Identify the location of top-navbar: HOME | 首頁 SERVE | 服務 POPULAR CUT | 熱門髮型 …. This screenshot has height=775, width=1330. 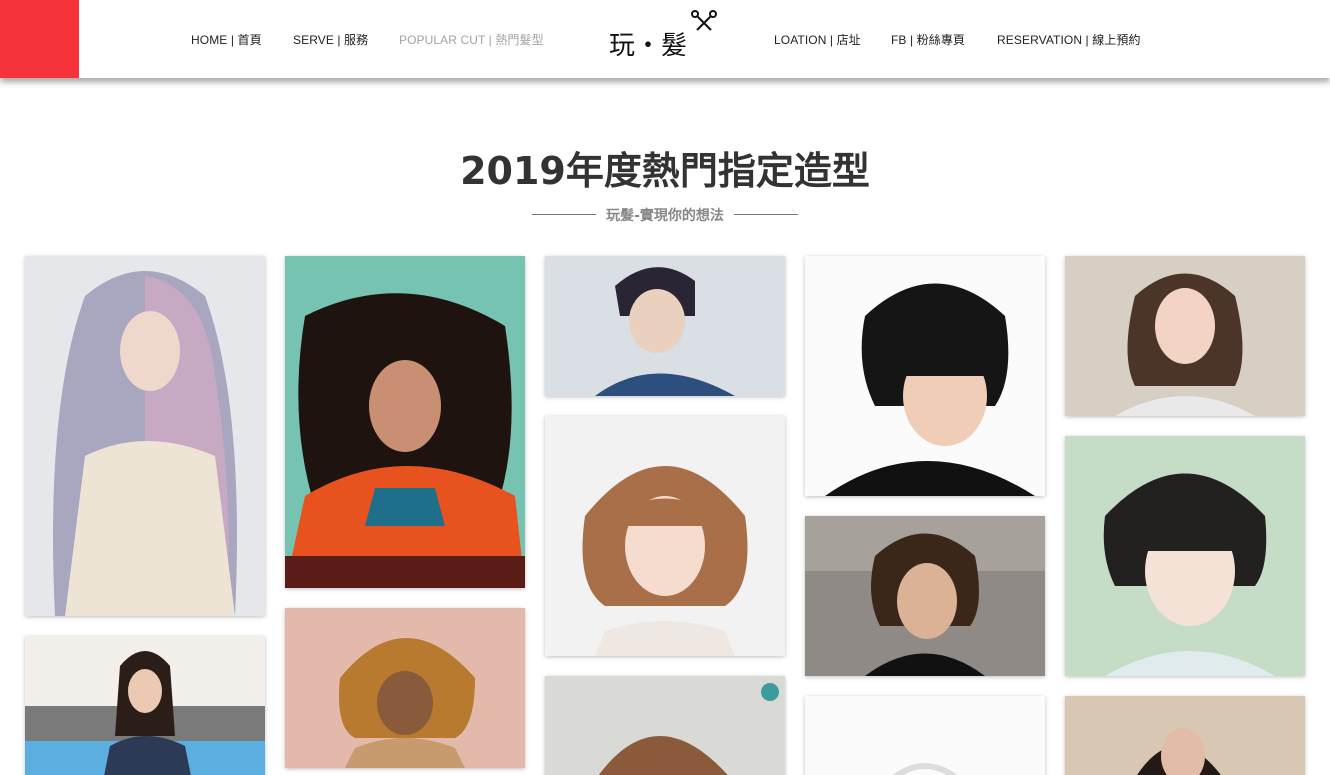
(665, 39).